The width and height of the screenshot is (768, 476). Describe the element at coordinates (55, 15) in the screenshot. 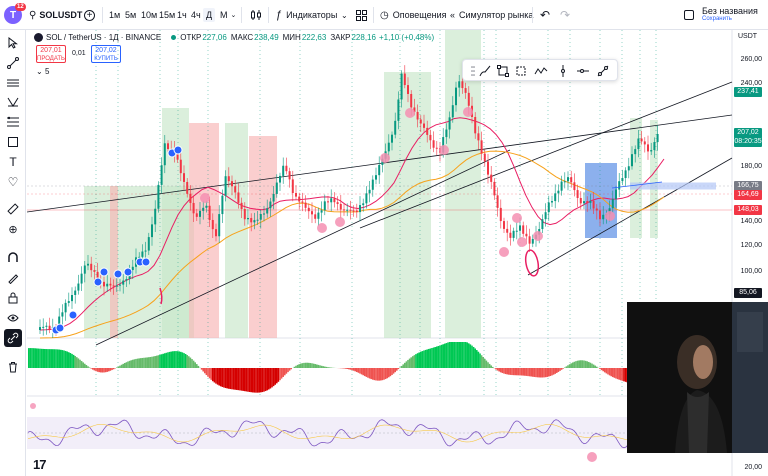

I see `symbol-search: ⚲ SOLUSDT` at that location.